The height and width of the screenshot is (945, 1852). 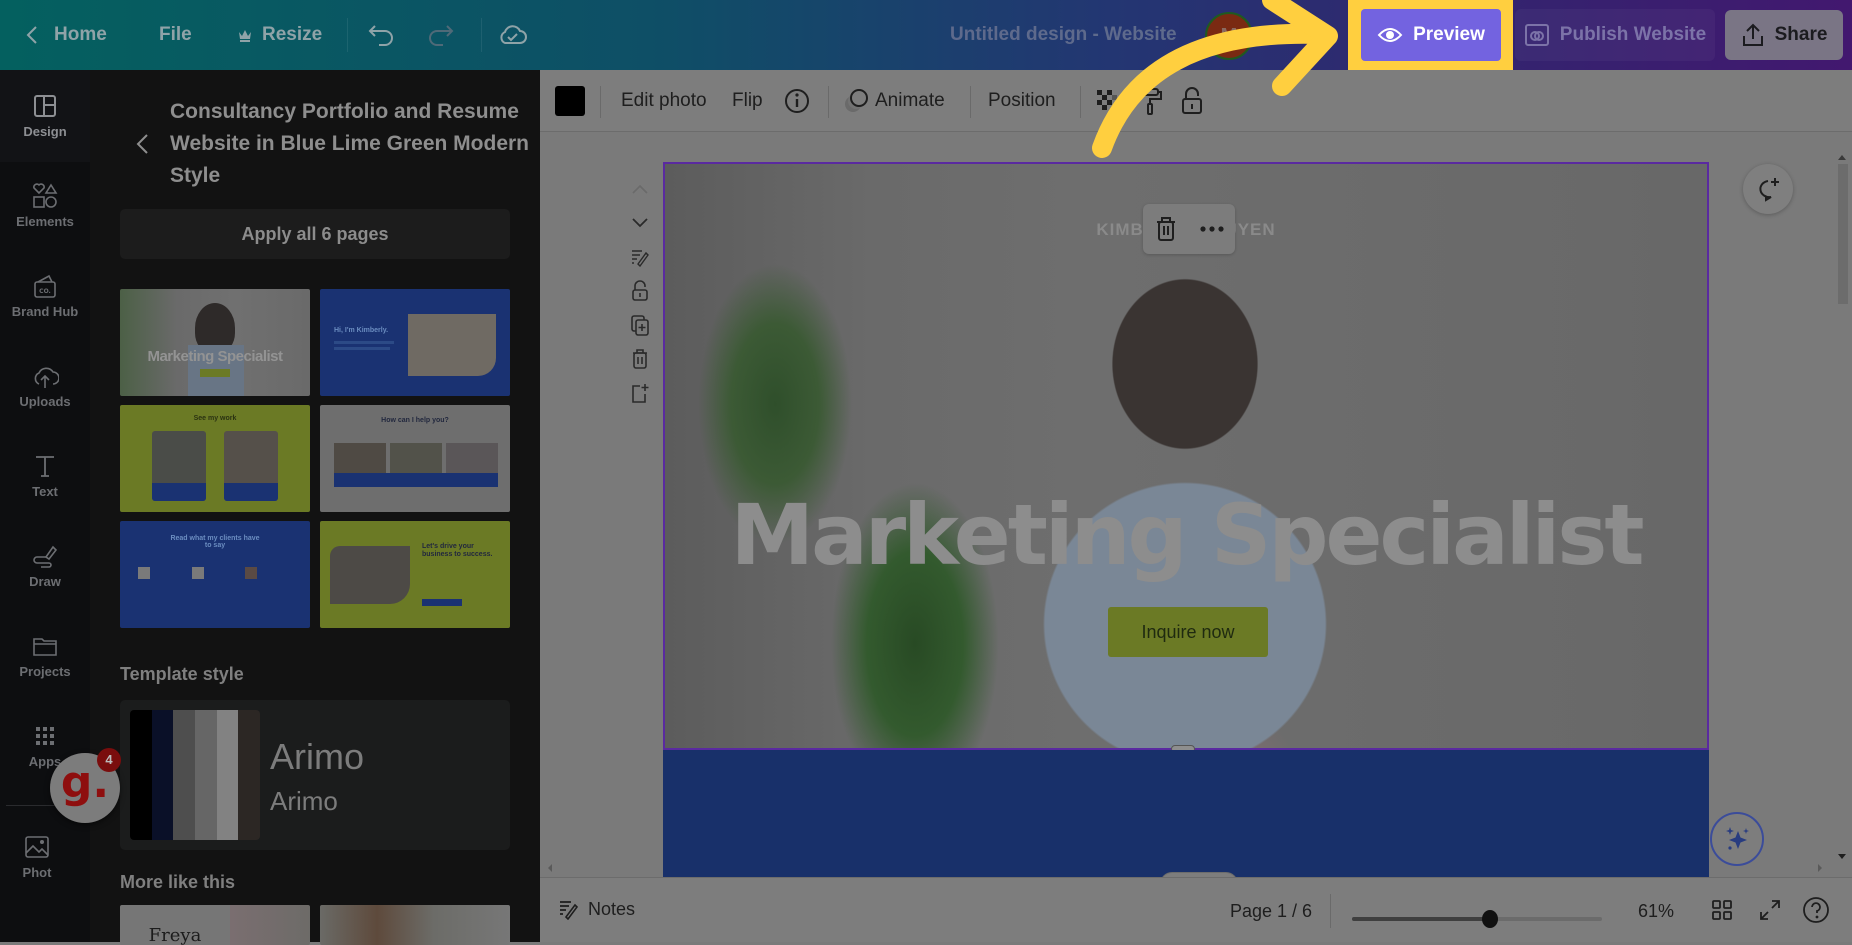 What do you see at coordinates (640, 325) in the screenshot?
I see `duplicate-page-button` at bounding box center [640, 325].